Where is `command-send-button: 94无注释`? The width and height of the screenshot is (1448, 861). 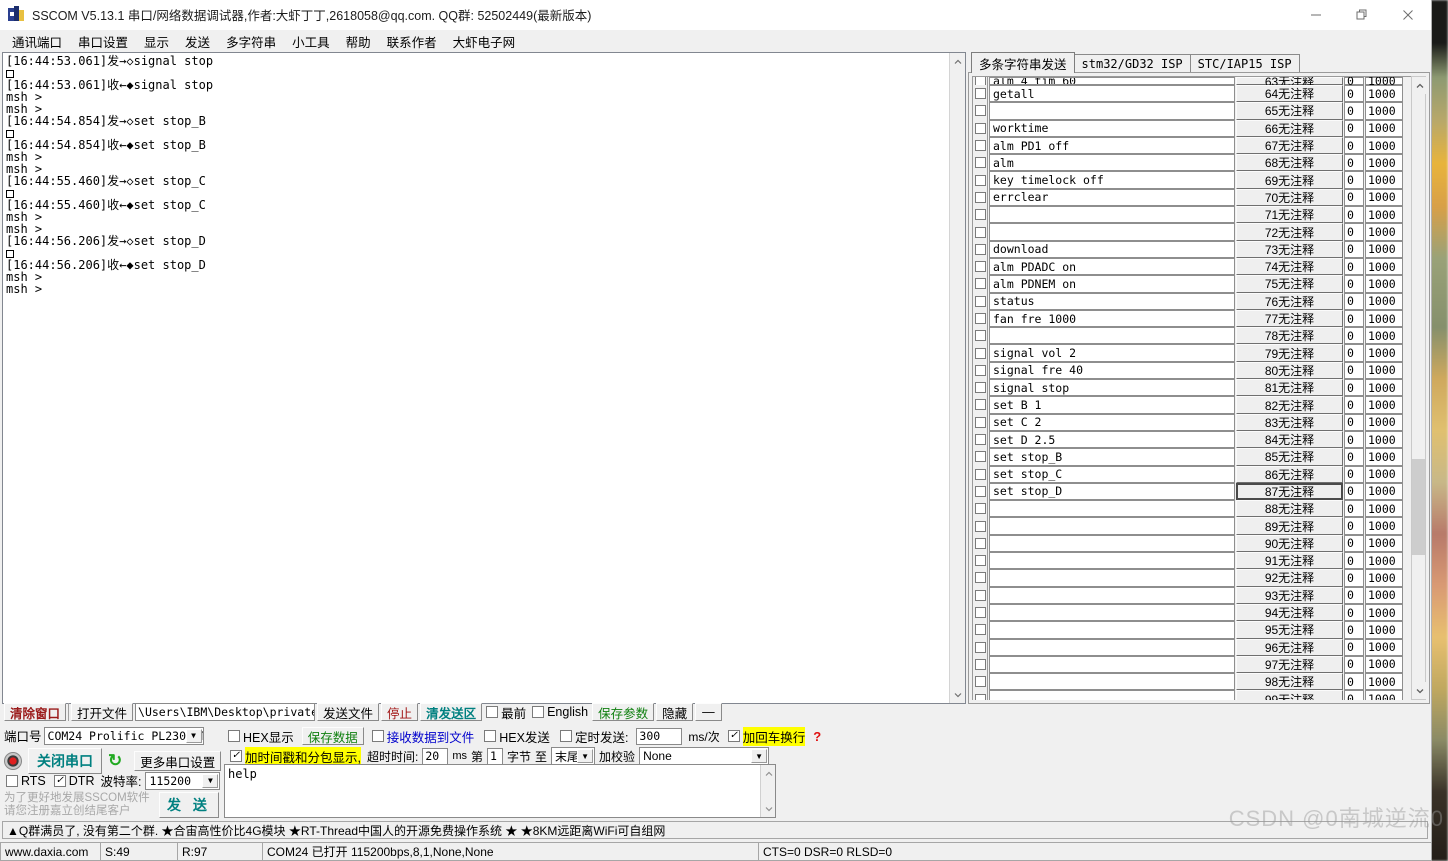 command-send-button: 94无注释 is located at coordinates (1289, 612).